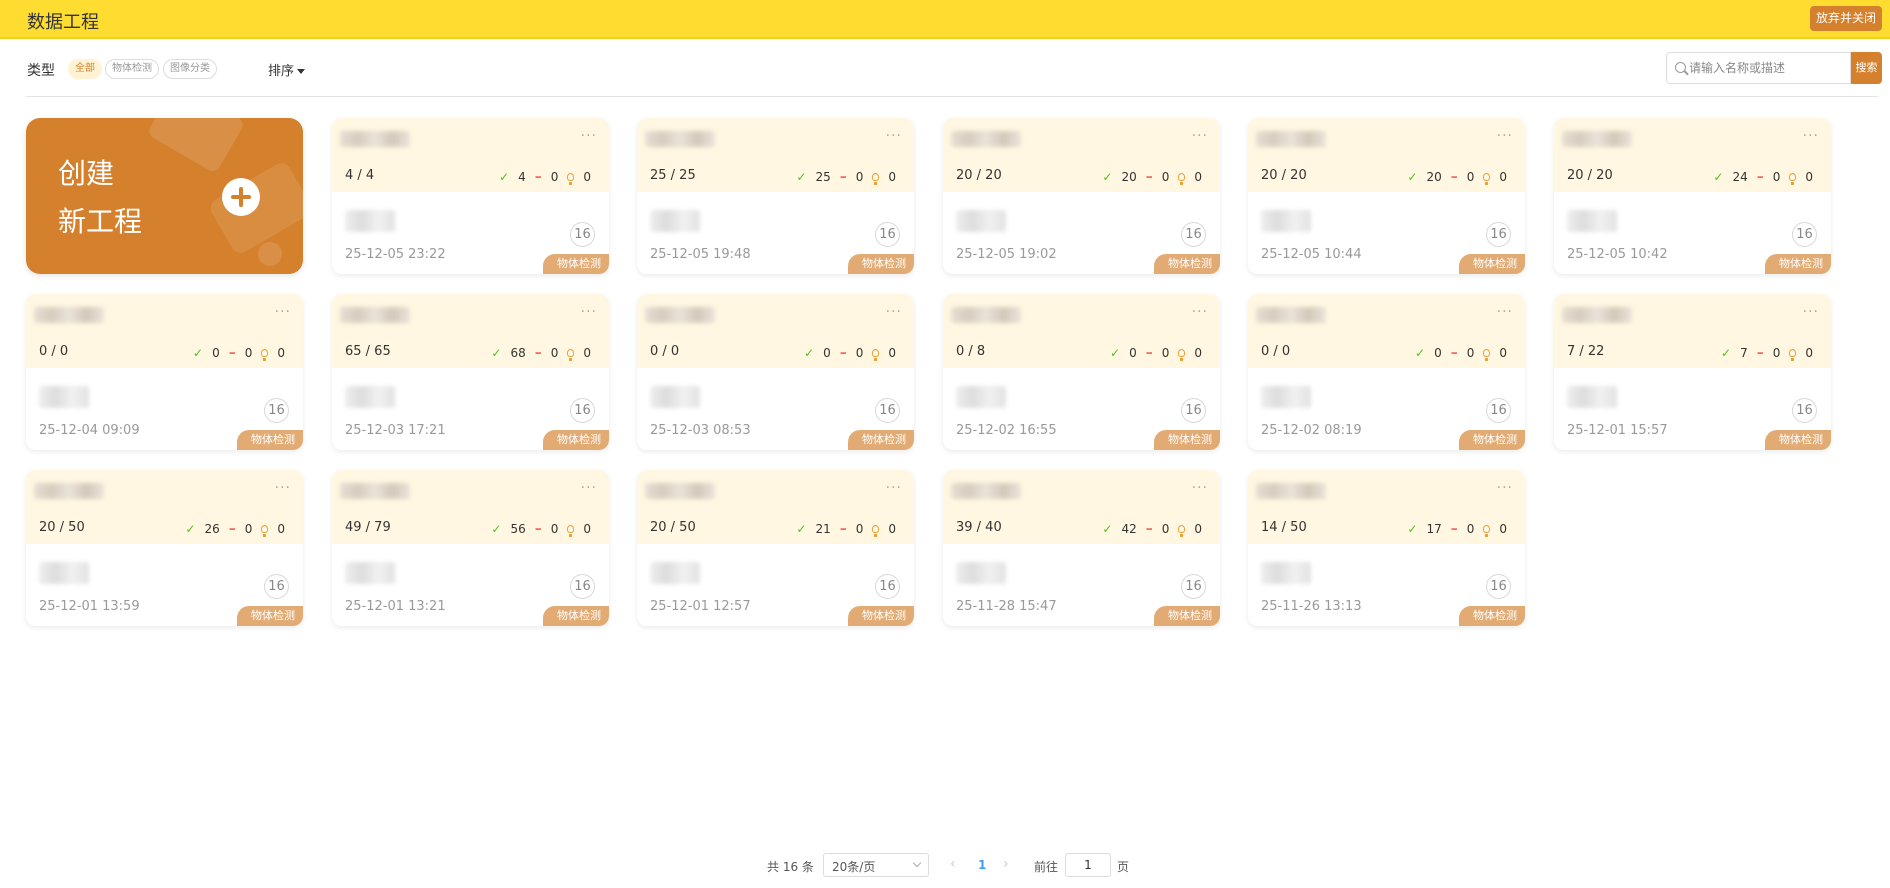 The image size is (1890, 888). What do you see at coordinates (979, 527) in the screenshot?
I see `progress-count: 39 / 40` at bounding box center [979, 527].